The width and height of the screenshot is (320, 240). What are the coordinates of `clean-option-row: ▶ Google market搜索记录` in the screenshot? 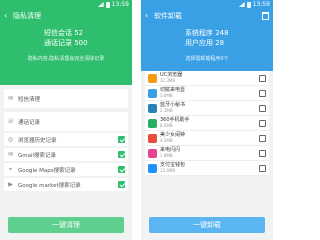 It's located at (66, 184).